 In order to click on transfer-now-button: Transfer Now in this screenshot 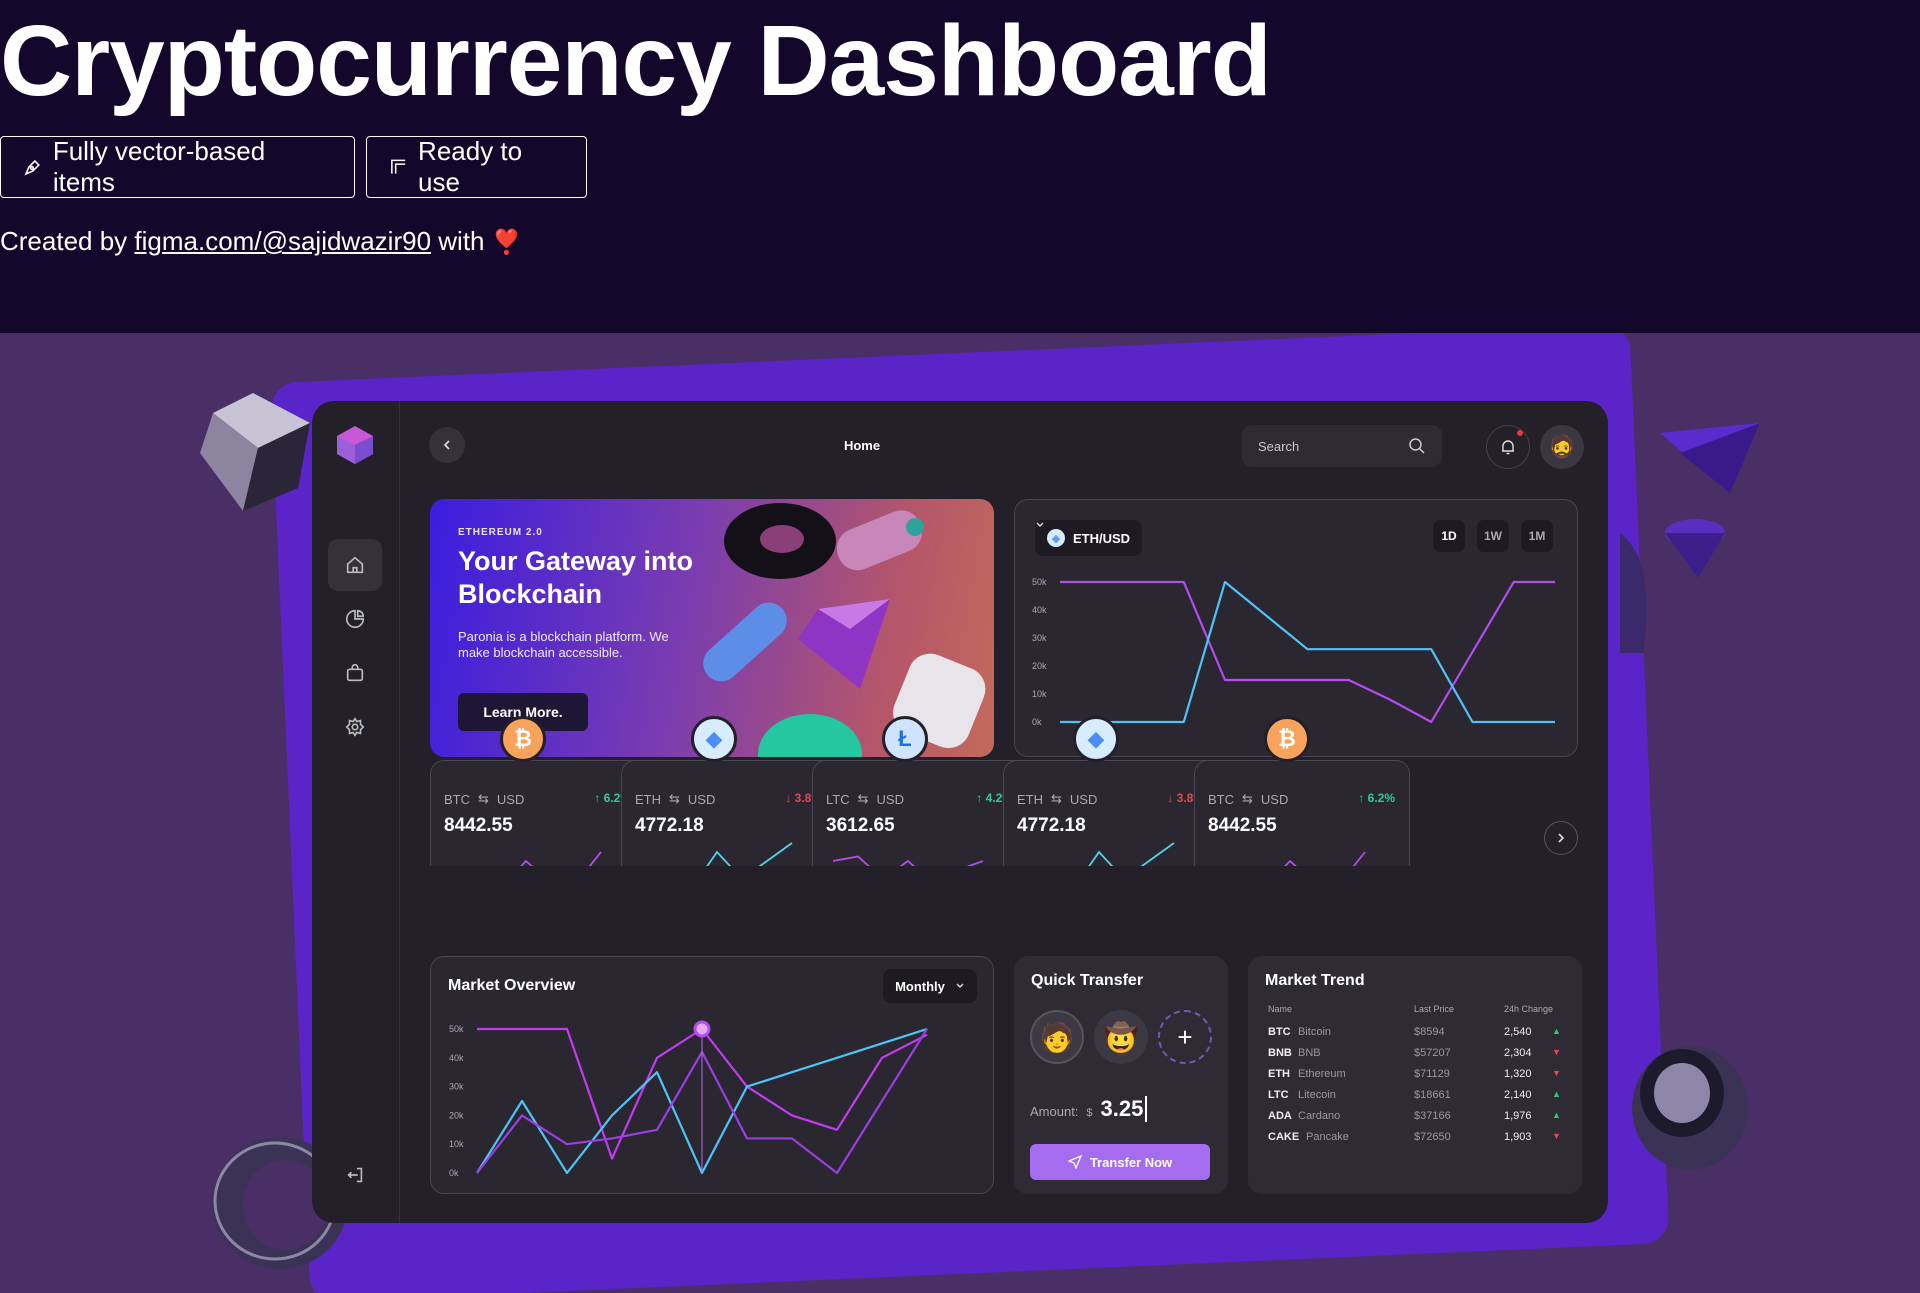, I will do `click(1120, 1162)`.